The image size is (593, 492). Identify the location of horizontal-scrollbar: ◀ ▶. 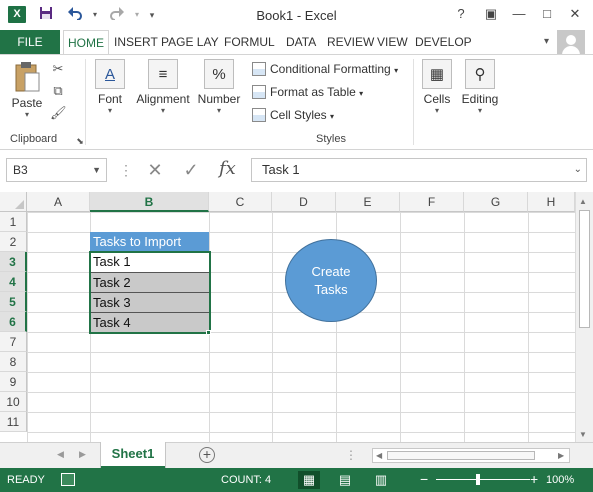
(471, 455).